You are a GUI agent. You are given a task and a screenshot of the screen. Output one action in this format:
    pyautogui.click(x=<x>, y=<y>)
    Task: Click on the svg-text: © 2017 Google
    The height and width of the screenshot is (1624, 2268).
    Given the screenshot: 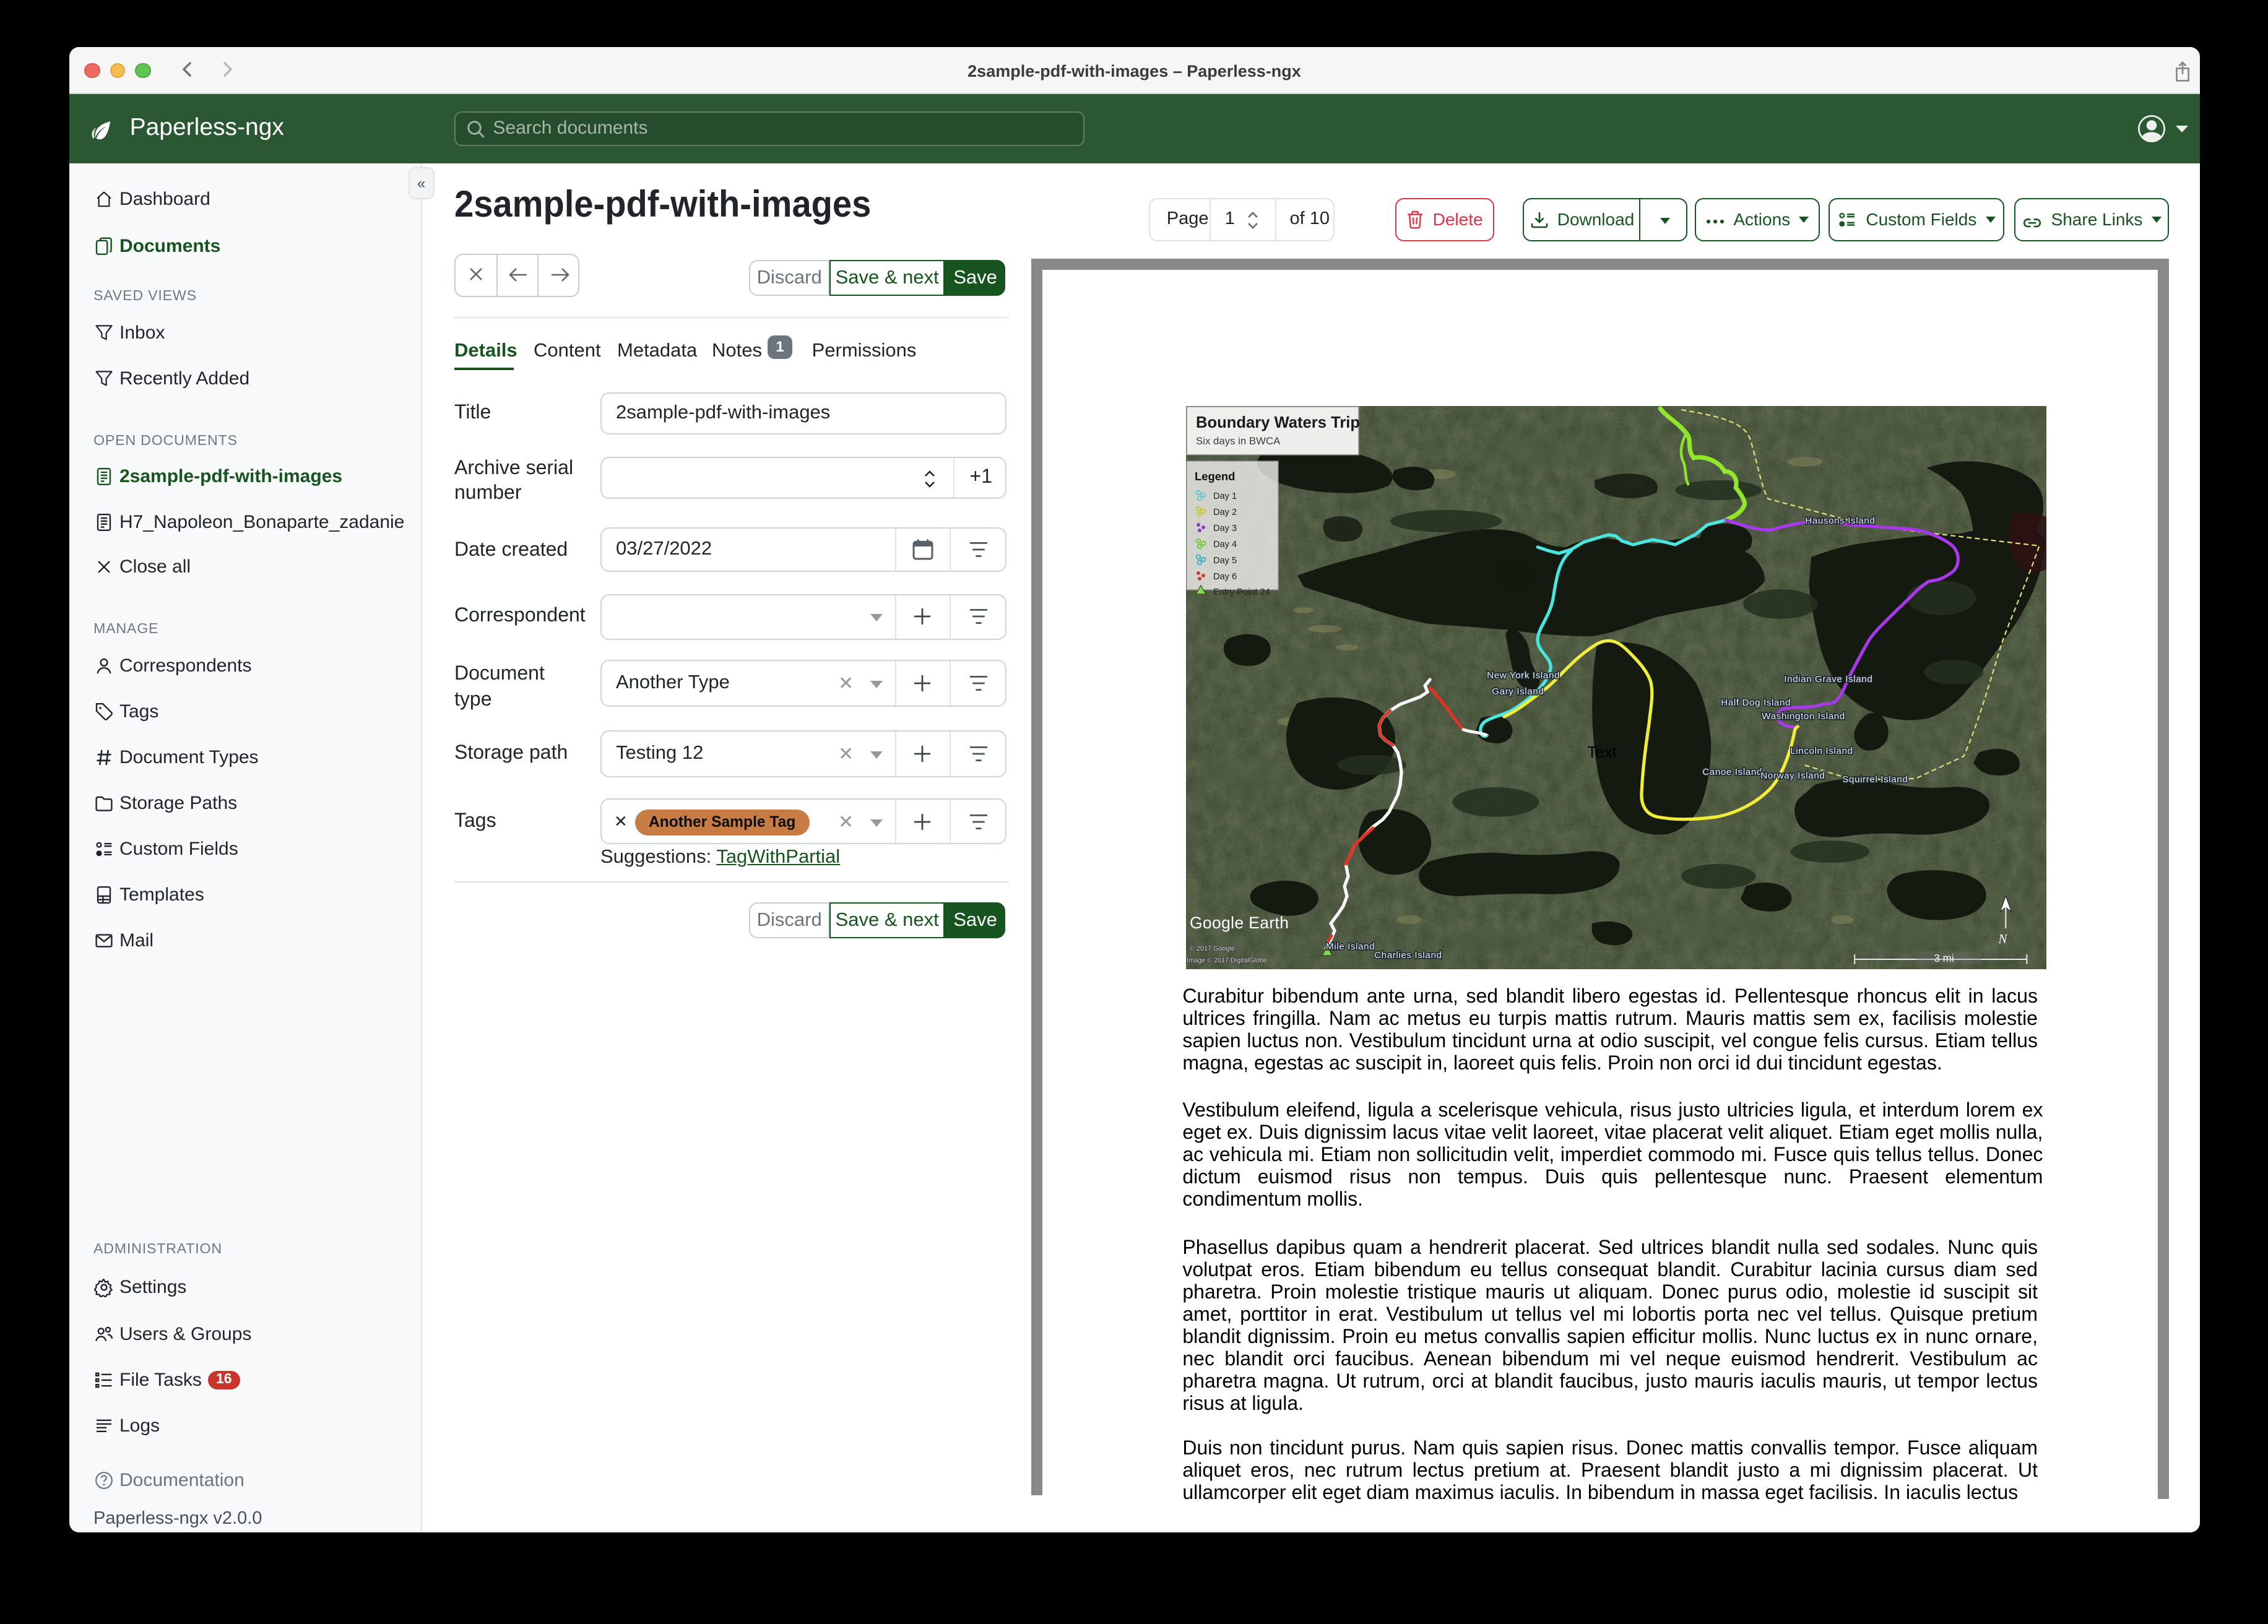 What is the action you would take?
    pyautogui.click(x=1211, y=948)
    